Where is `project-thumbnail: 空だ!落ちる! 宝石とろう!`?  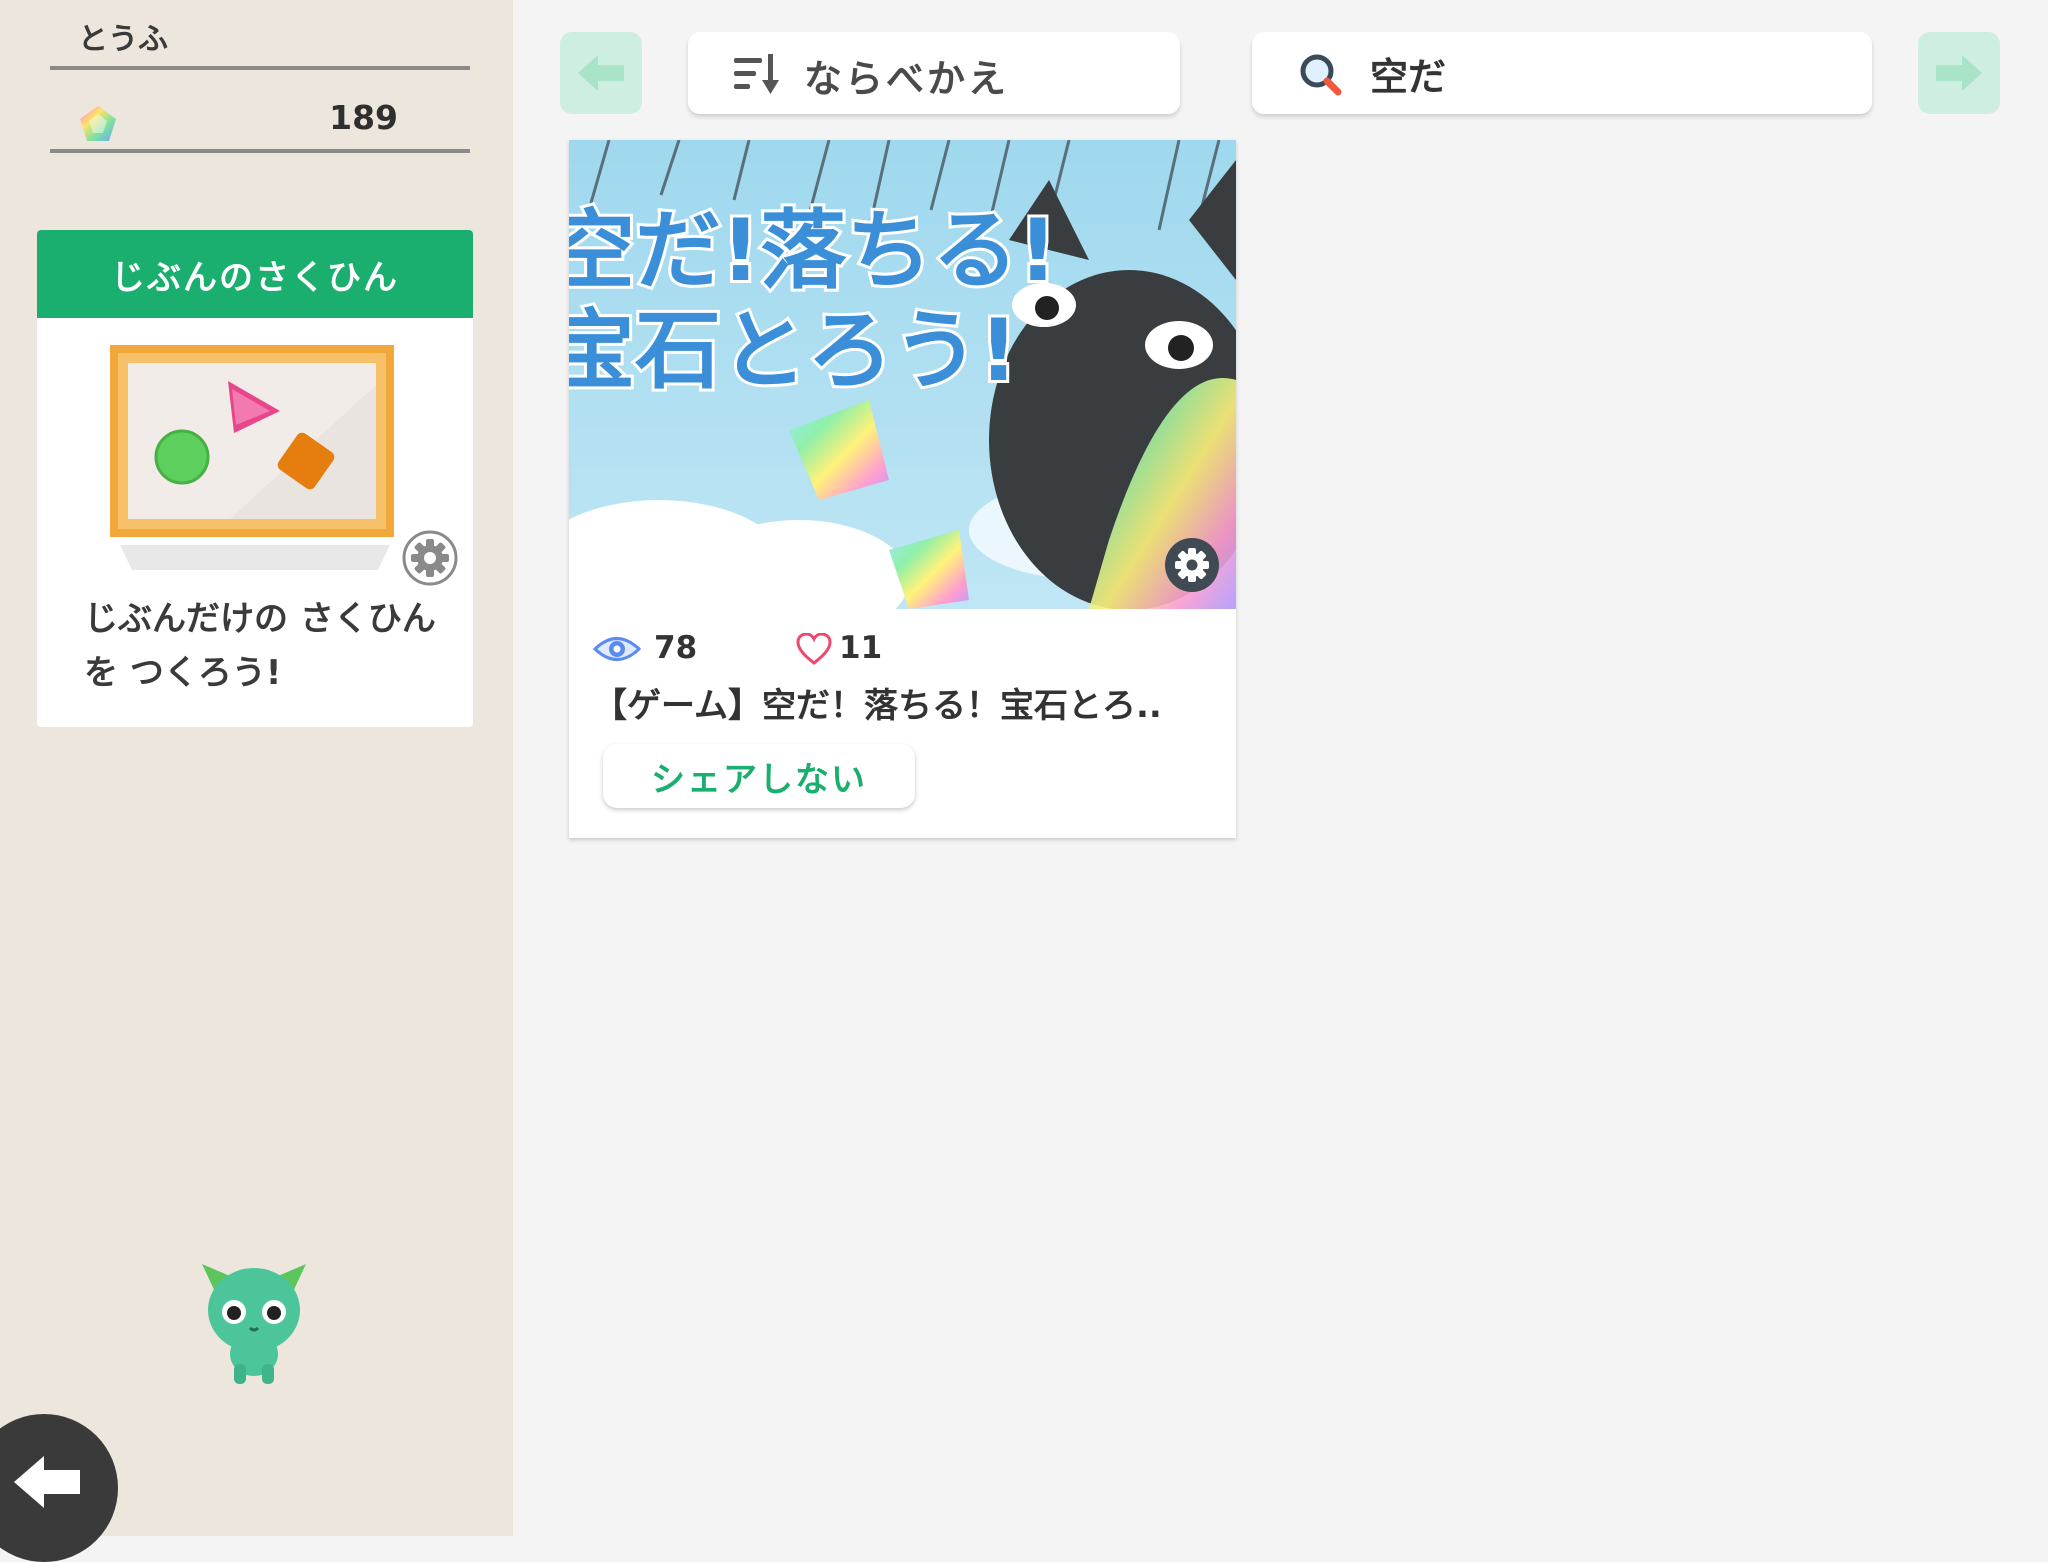 project-thumbnail: 空だ!落ちる! 宝石とろう! is located at coordinates (902, 374).